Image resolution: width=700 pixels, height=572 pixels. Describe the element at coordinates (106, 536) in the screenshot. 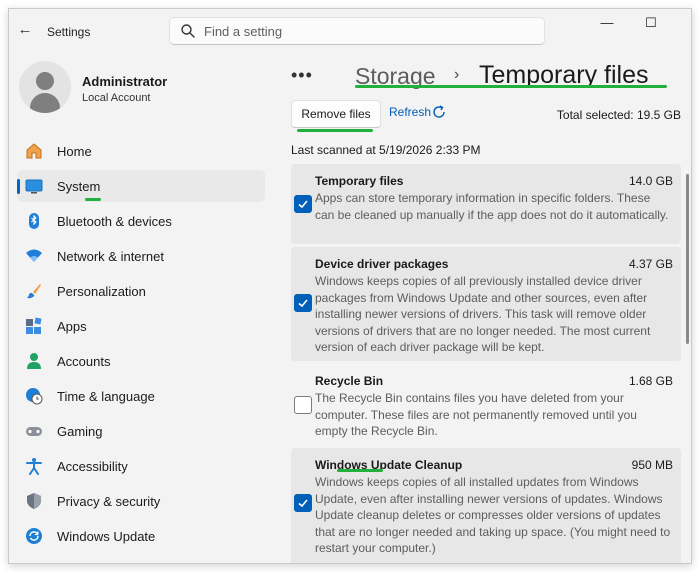

I see `sidebar-item-label: Windows Update` at that location.